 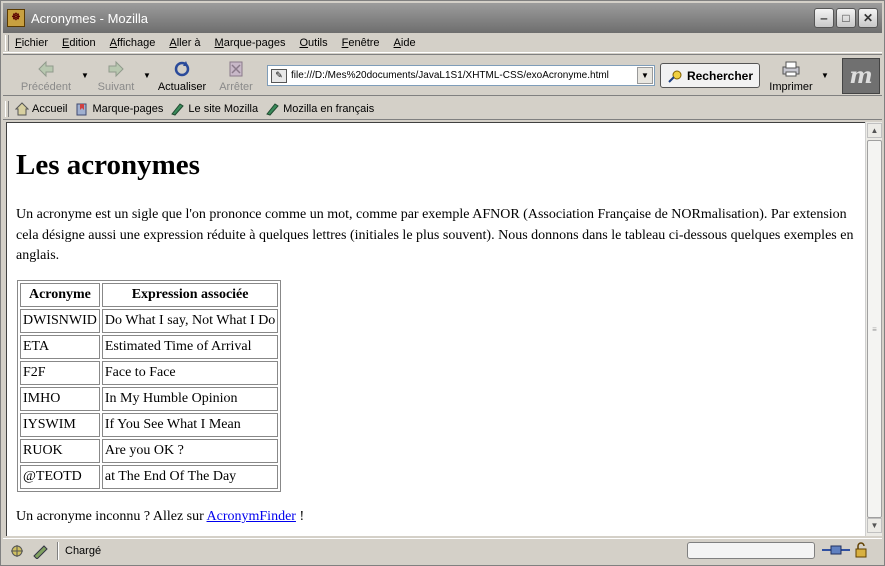 I want to click on scroll-down-arrow-icon: ▼, so click(x=874, y=525).